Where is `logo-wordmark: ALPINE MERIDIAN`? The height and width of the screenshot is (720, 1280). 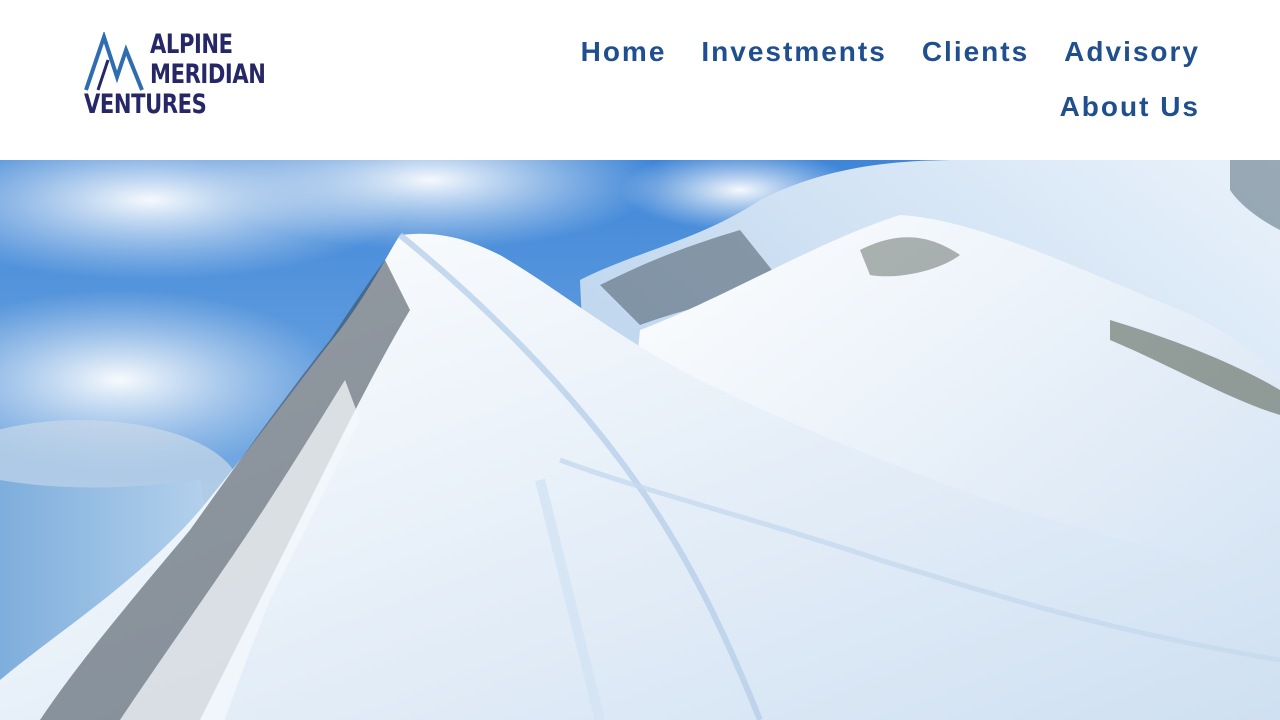
logo-wordmark: ALPINE MERIDIAN is located at coordinates (208, 60).